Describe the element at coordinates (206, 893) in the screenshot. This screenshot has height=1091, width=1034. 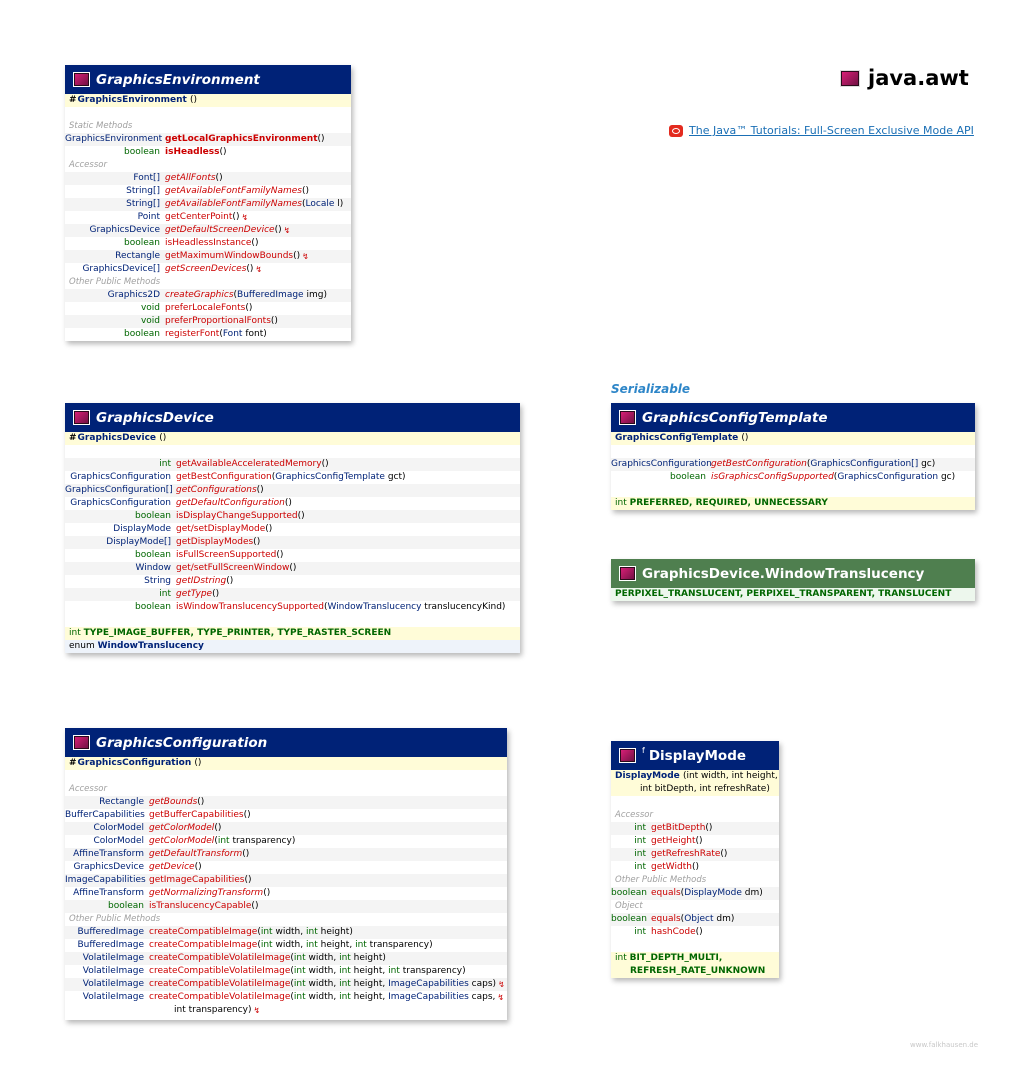
I see `method-name: getNormalizingTransform` at that location.